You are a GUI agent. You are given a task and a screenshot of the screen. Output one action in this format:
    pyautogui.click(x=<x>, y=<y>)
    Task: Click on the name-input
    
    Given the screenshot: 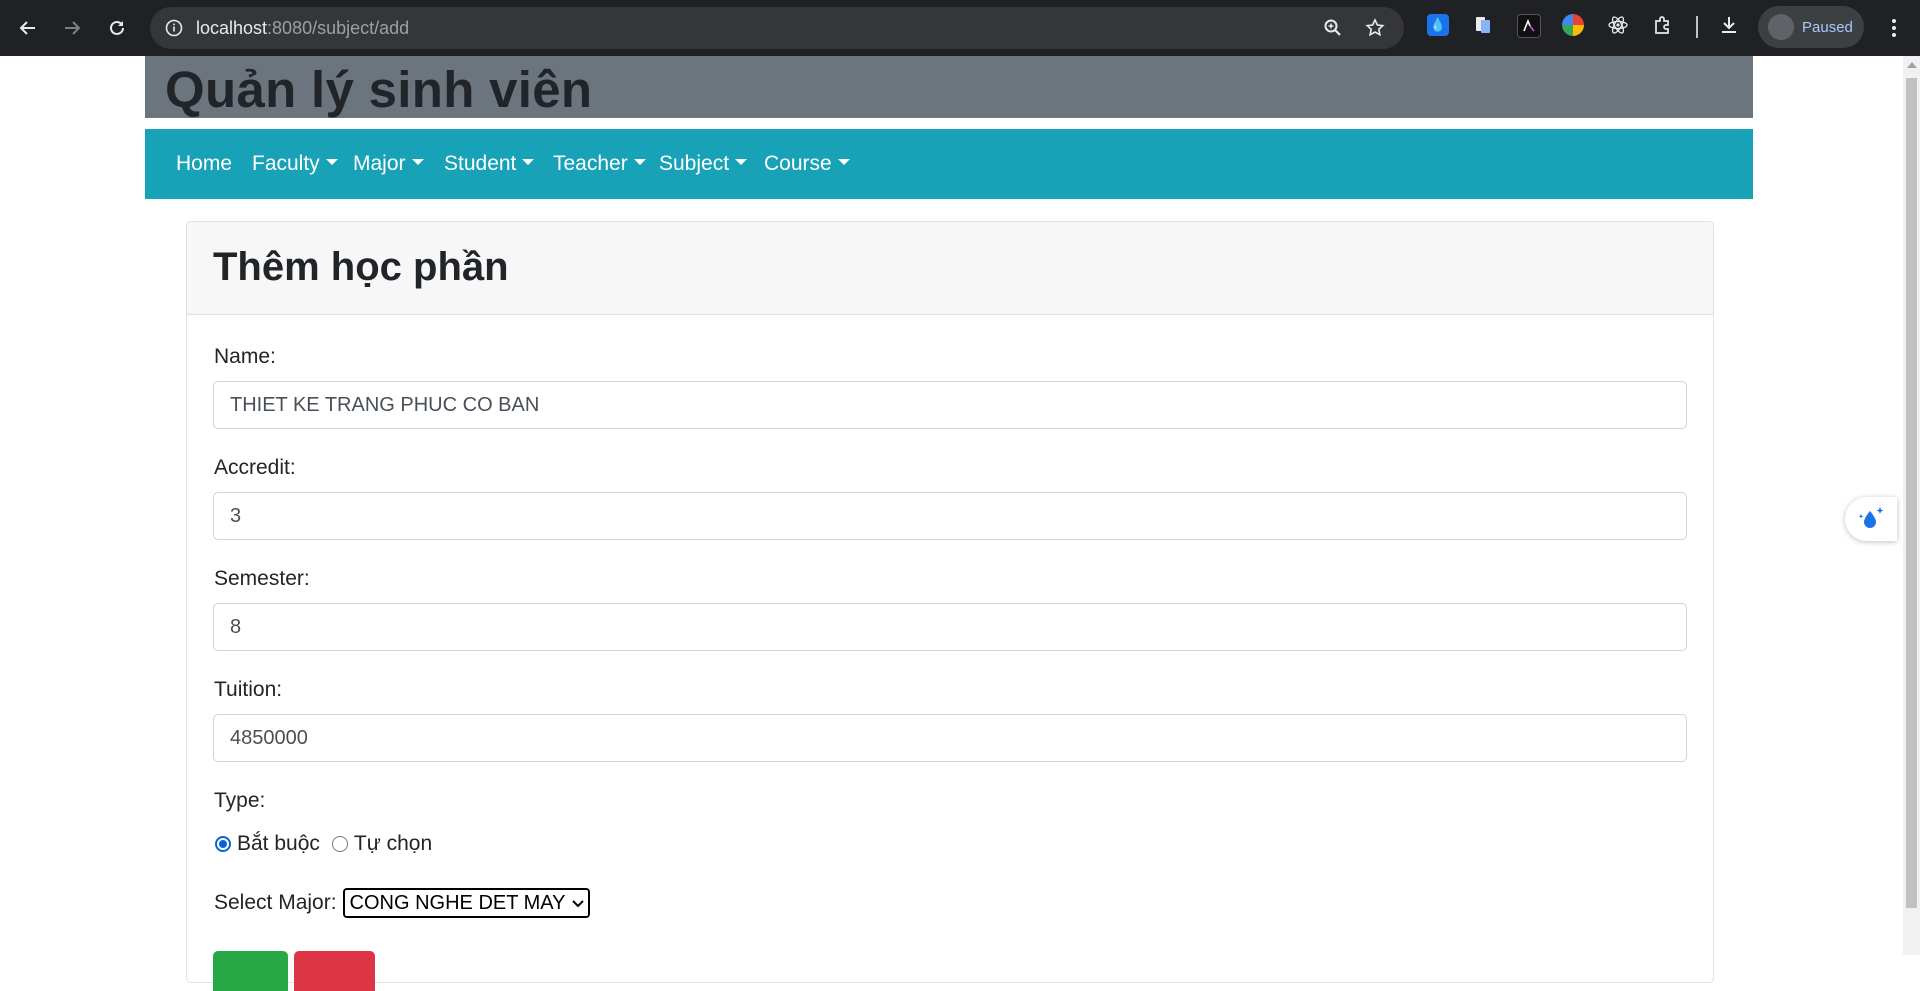 What is the action you would take?
    pyautogui.click(x=950, y=405)
    